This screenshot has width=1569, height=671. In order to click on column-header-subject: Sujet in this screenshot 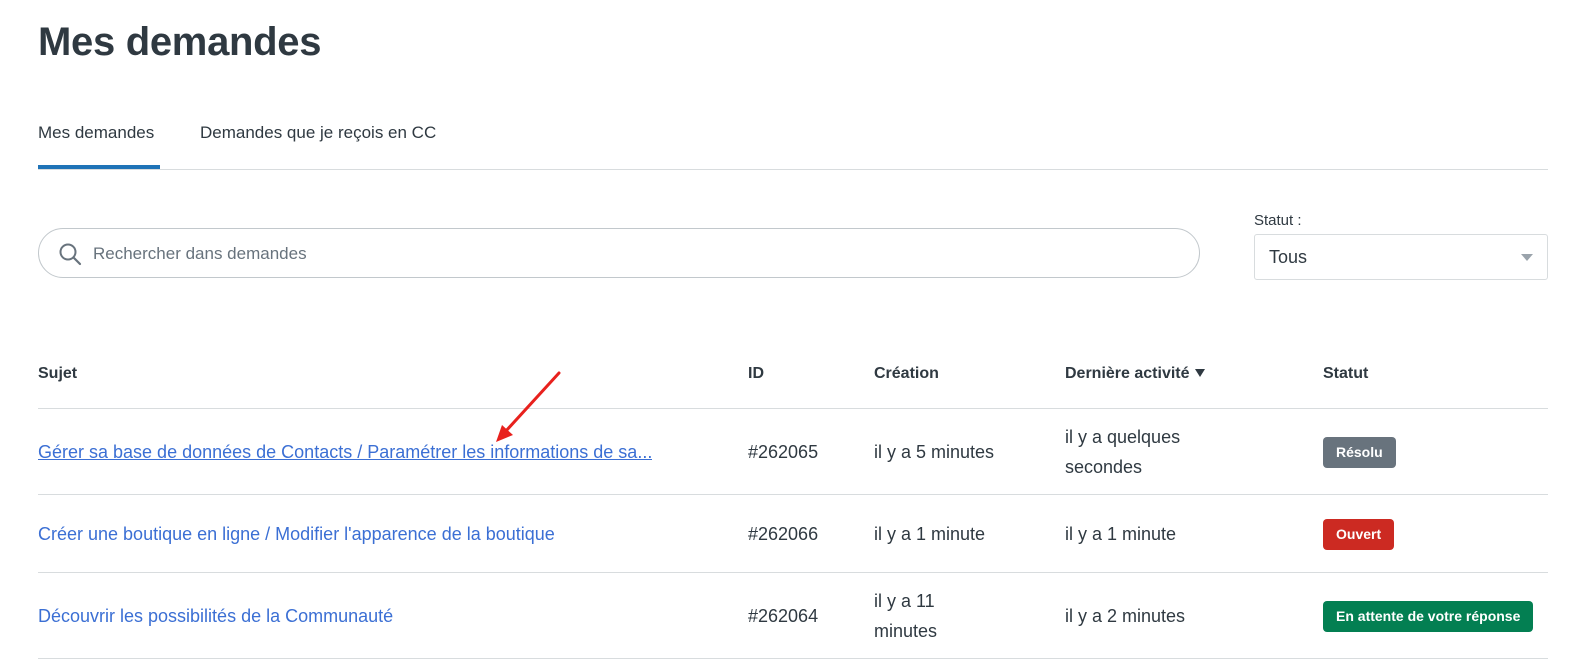, I will do `click(393, 374)`.